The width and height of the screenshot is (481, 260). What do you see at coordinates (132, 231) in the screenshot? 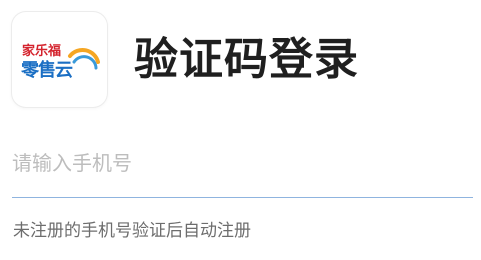
I see `auto-register-hint: 未注册的手机号验证后自动注册` at bounding box center [132, 231].